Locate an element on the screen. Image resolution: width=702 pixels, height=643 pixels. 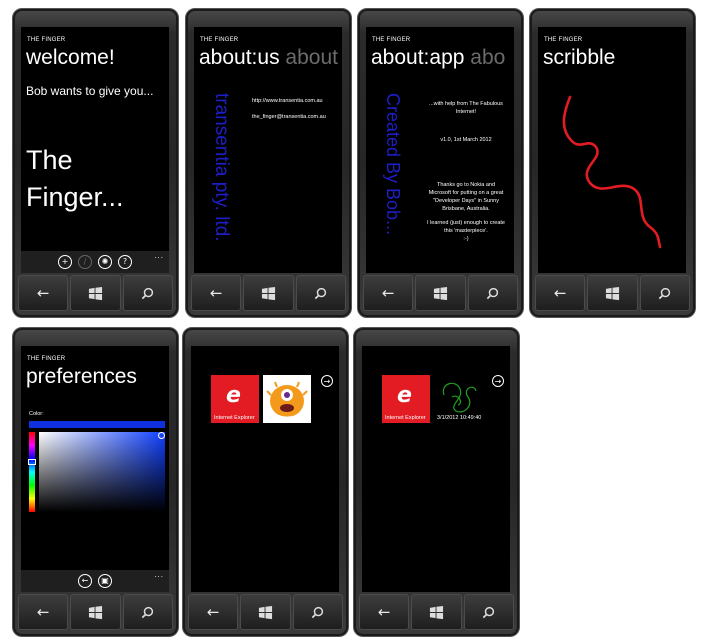
pivot-header-aboutus: about:us about is located at coordinates (268, 58).